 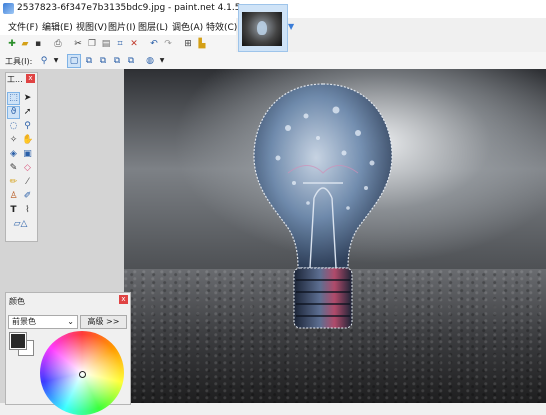 What do you see at coordinates (120, 44) in the screenshot?
I see `crop-icon: ⌗` at bounding box center [120, 44].